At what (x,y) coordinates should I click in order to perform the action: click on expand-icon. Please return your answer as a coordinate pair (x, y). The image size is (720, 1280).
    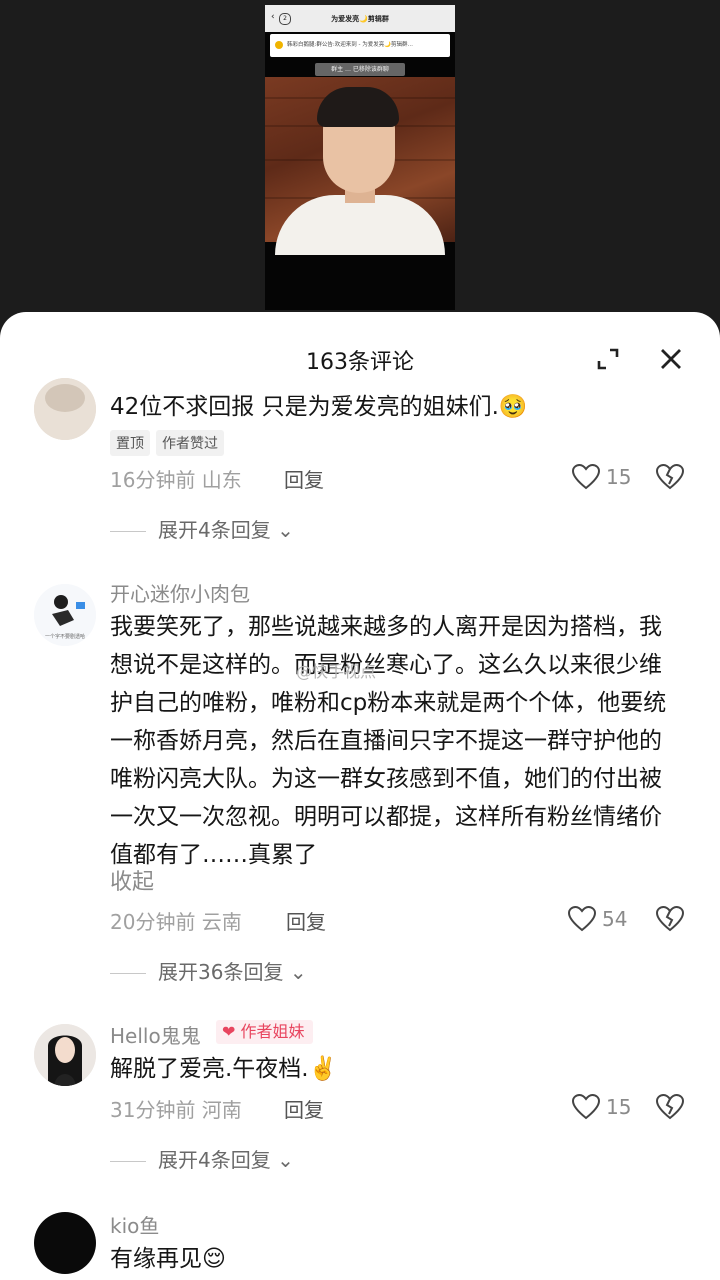
    Looking at the image, I should click on (608, 359).